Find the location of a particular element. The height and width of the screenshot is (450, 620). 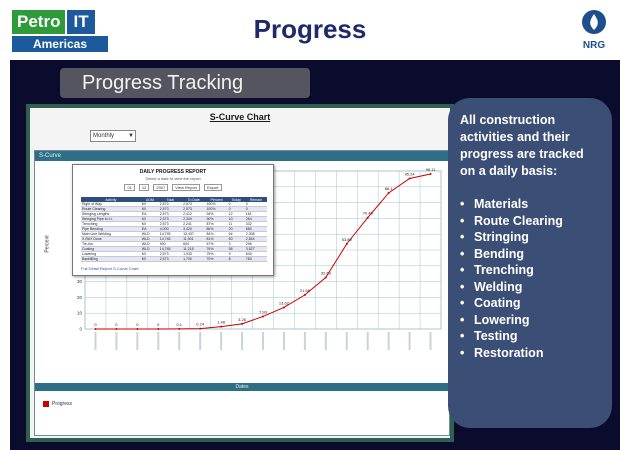

report-cell: 2,573 is located at coordinates (170, 259).